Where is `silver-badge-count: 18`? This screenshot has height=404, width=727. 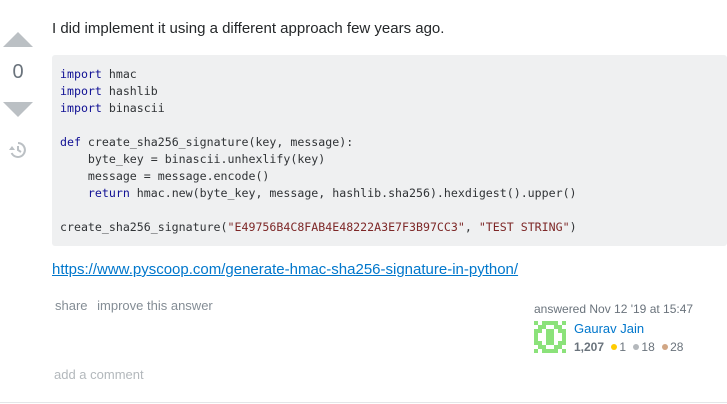 silver-badge-count: 18 is located at coordinates (648, 347).